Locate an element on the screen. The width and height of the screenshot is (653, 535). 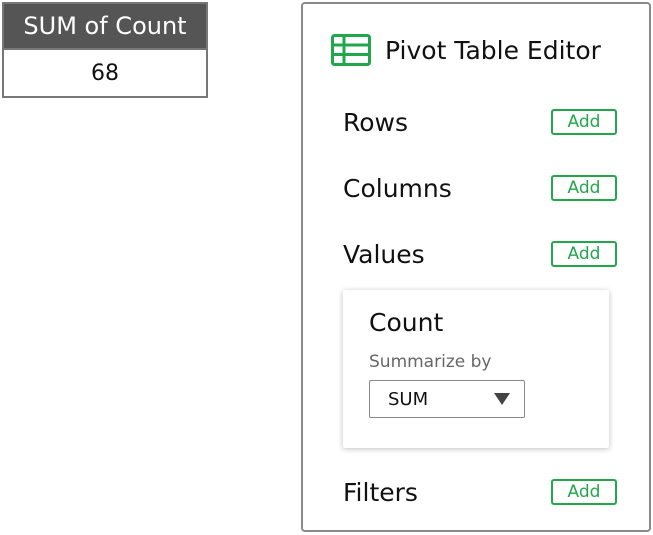
filters-add-button: Add is located at coordinates (584, 492).